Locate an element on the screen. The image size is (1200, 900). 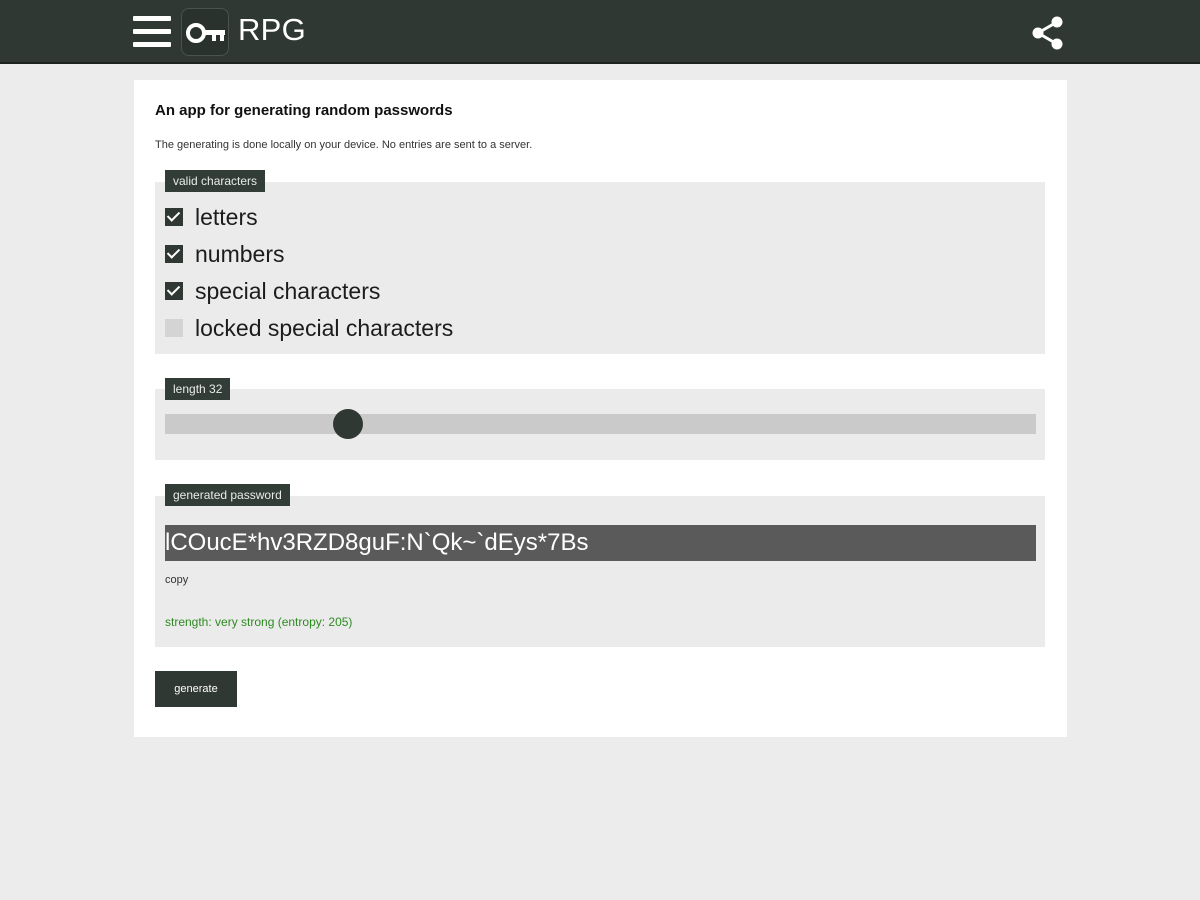
locked-special-characters-label: locked special characters is located at coordinates (324, 327).